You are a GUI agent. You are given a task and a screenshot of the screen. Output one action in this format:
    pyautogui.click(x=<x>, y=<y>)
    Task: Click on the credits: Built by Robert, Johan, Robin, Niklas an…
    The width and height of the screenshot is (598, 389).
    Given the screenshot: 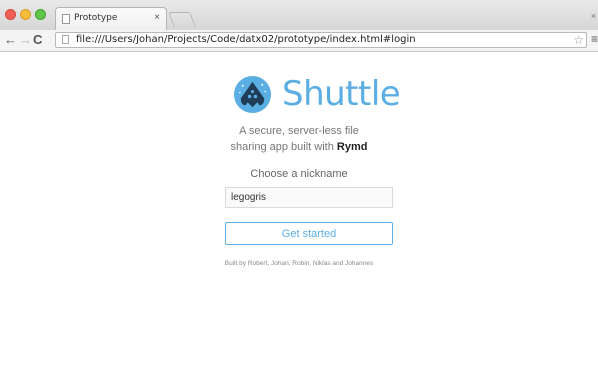 What is the action you would take?
    pyautogui.click(x=299, y=263)
    